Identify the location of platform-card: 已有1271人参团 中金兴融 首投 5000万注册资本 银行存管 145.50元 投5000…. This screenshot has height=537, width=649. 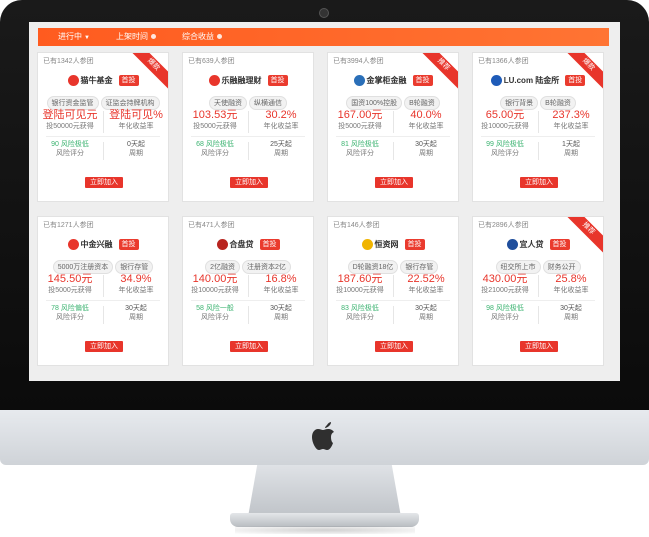
(103, 291).